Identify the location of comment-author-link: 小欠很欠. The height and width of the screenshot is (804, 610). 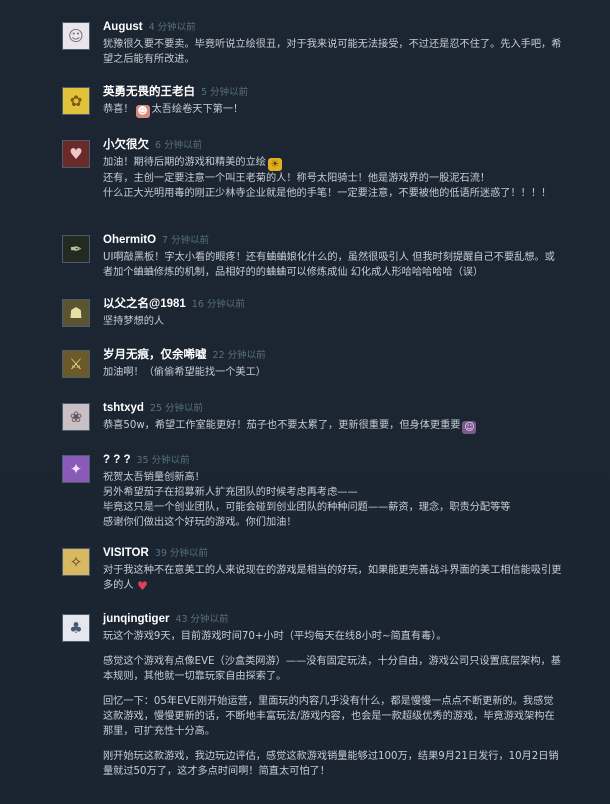
(126, 145).